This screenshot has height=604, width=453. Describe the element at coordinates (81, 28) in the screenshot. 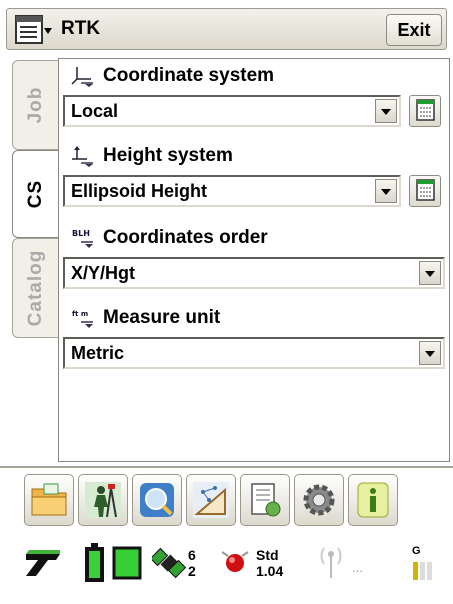

I see `app-title: RTK` at that location.